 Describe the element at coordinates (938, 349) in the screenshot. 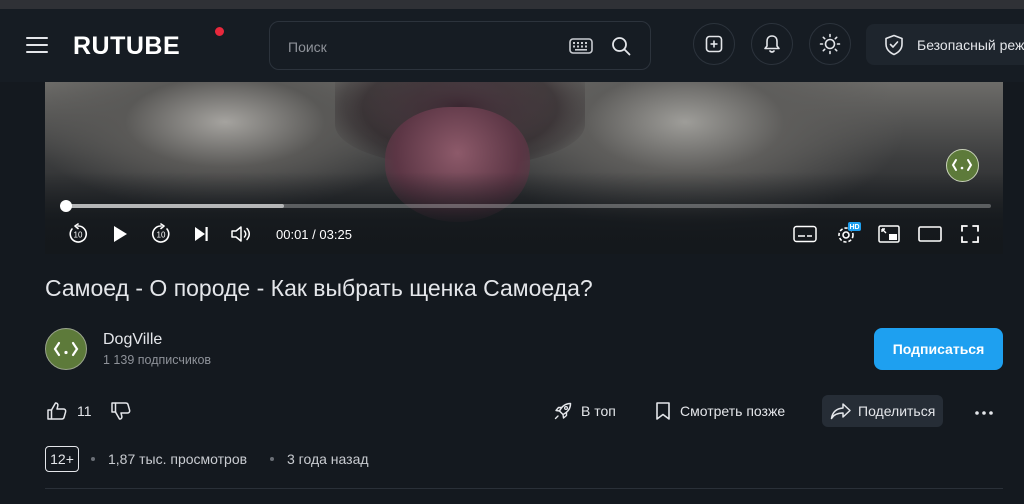

I see `subscribe-button: Подписаться` at that location.